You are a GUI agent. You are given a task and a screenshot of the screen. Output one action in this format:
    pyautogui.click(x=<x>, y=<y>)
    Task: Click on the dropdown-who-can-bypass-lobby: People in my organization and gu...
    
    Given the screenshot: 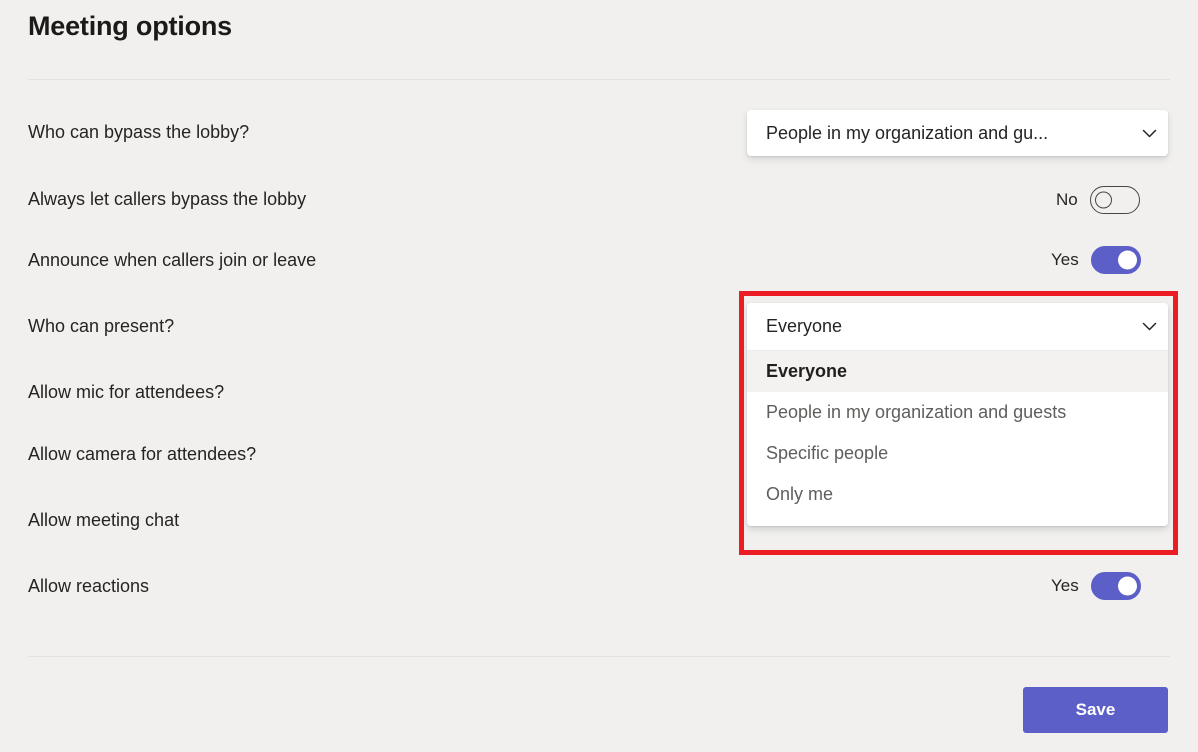 What is the action you would take?
    pyautogui.click(x=957, y=133)
    